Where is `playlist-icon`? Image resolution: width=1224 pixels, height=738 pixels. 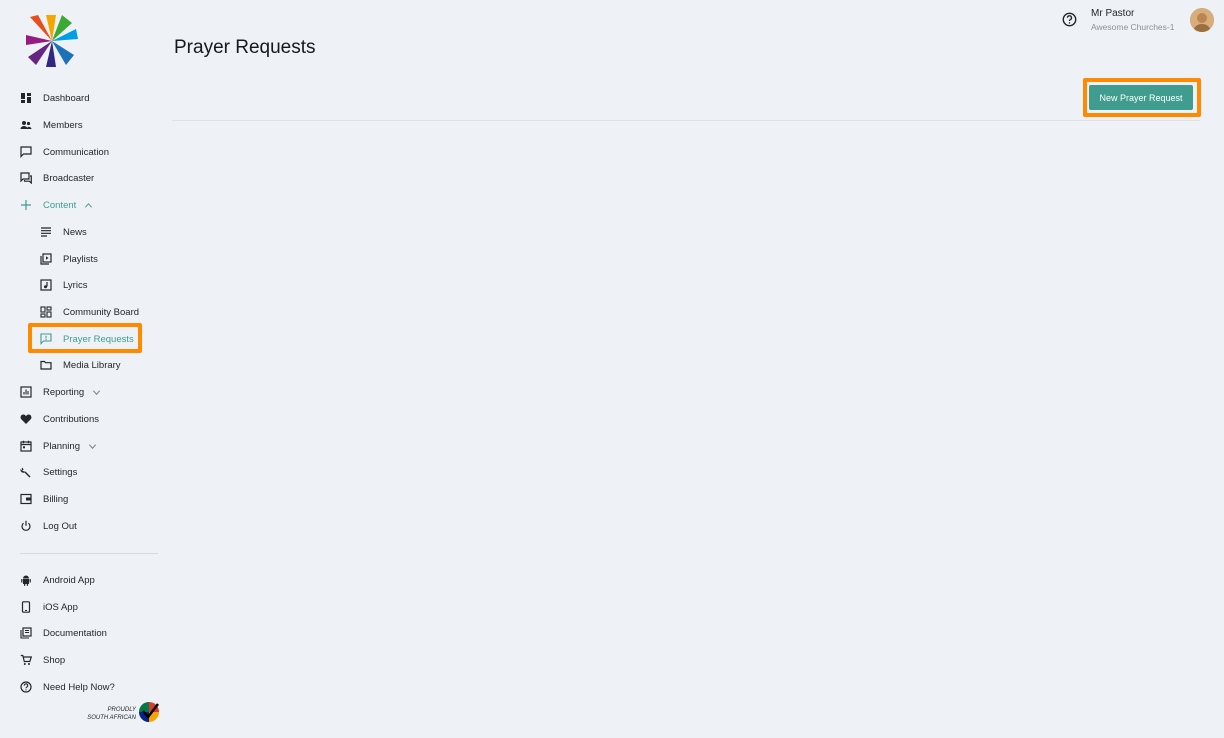 playlist-icon is located at coordinates (46, 259).